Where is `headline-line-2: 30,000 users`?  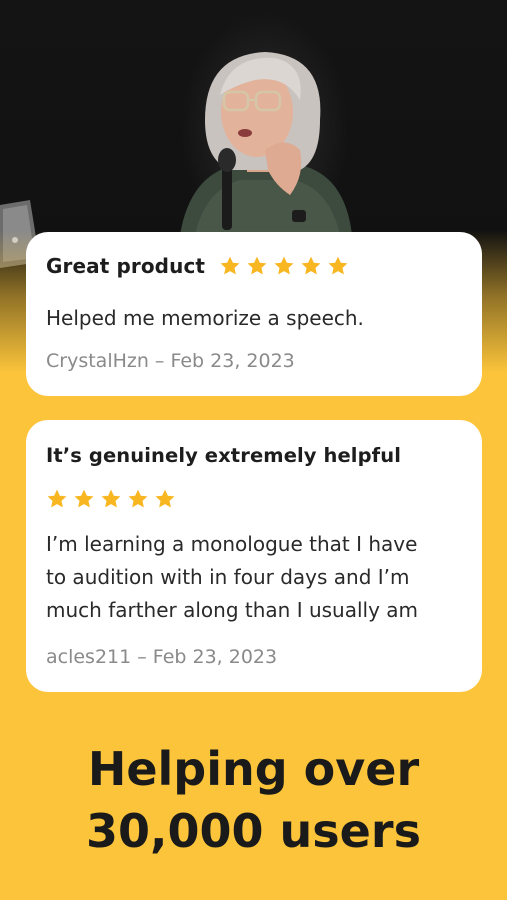
headline-line-2: 30,000 users is located at coordinates (253, 831).